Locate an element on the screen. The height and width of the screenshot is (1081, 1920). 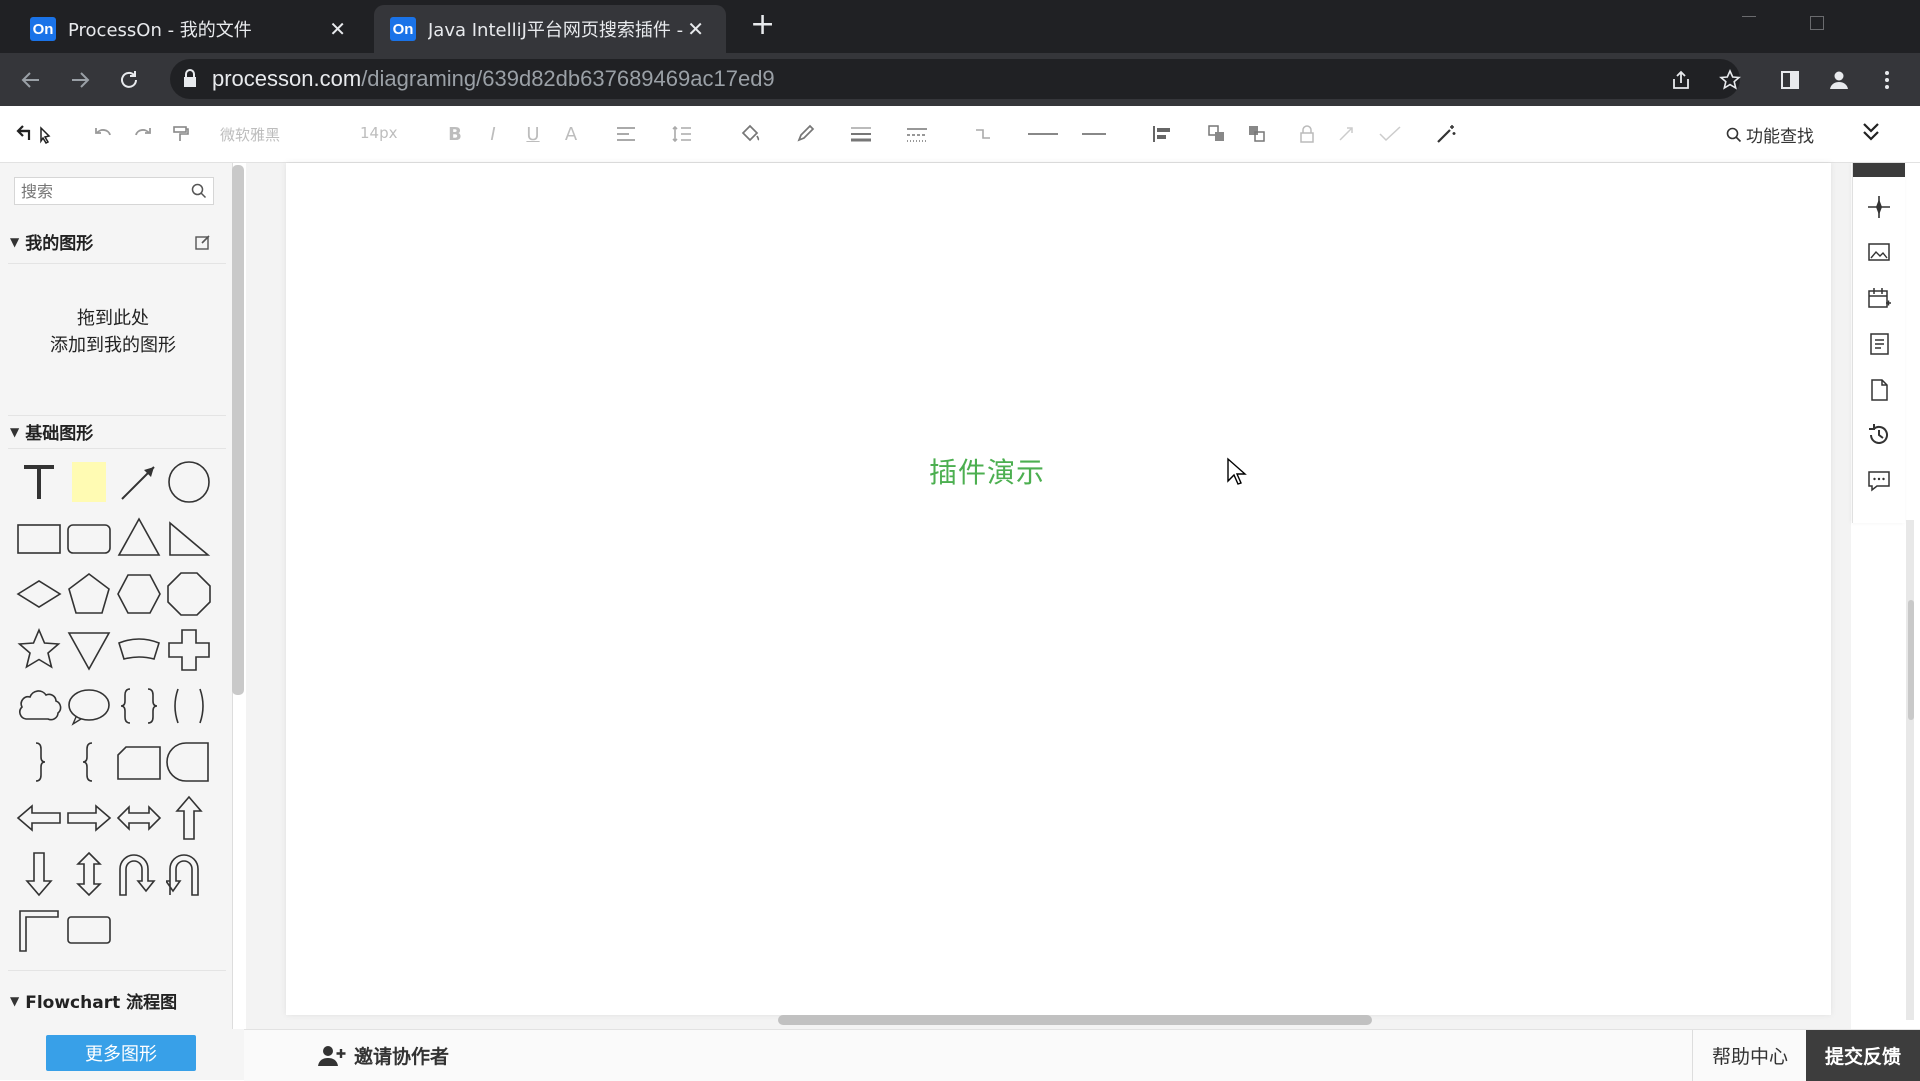
left-brace-shape is located at coordinates (89, 762).